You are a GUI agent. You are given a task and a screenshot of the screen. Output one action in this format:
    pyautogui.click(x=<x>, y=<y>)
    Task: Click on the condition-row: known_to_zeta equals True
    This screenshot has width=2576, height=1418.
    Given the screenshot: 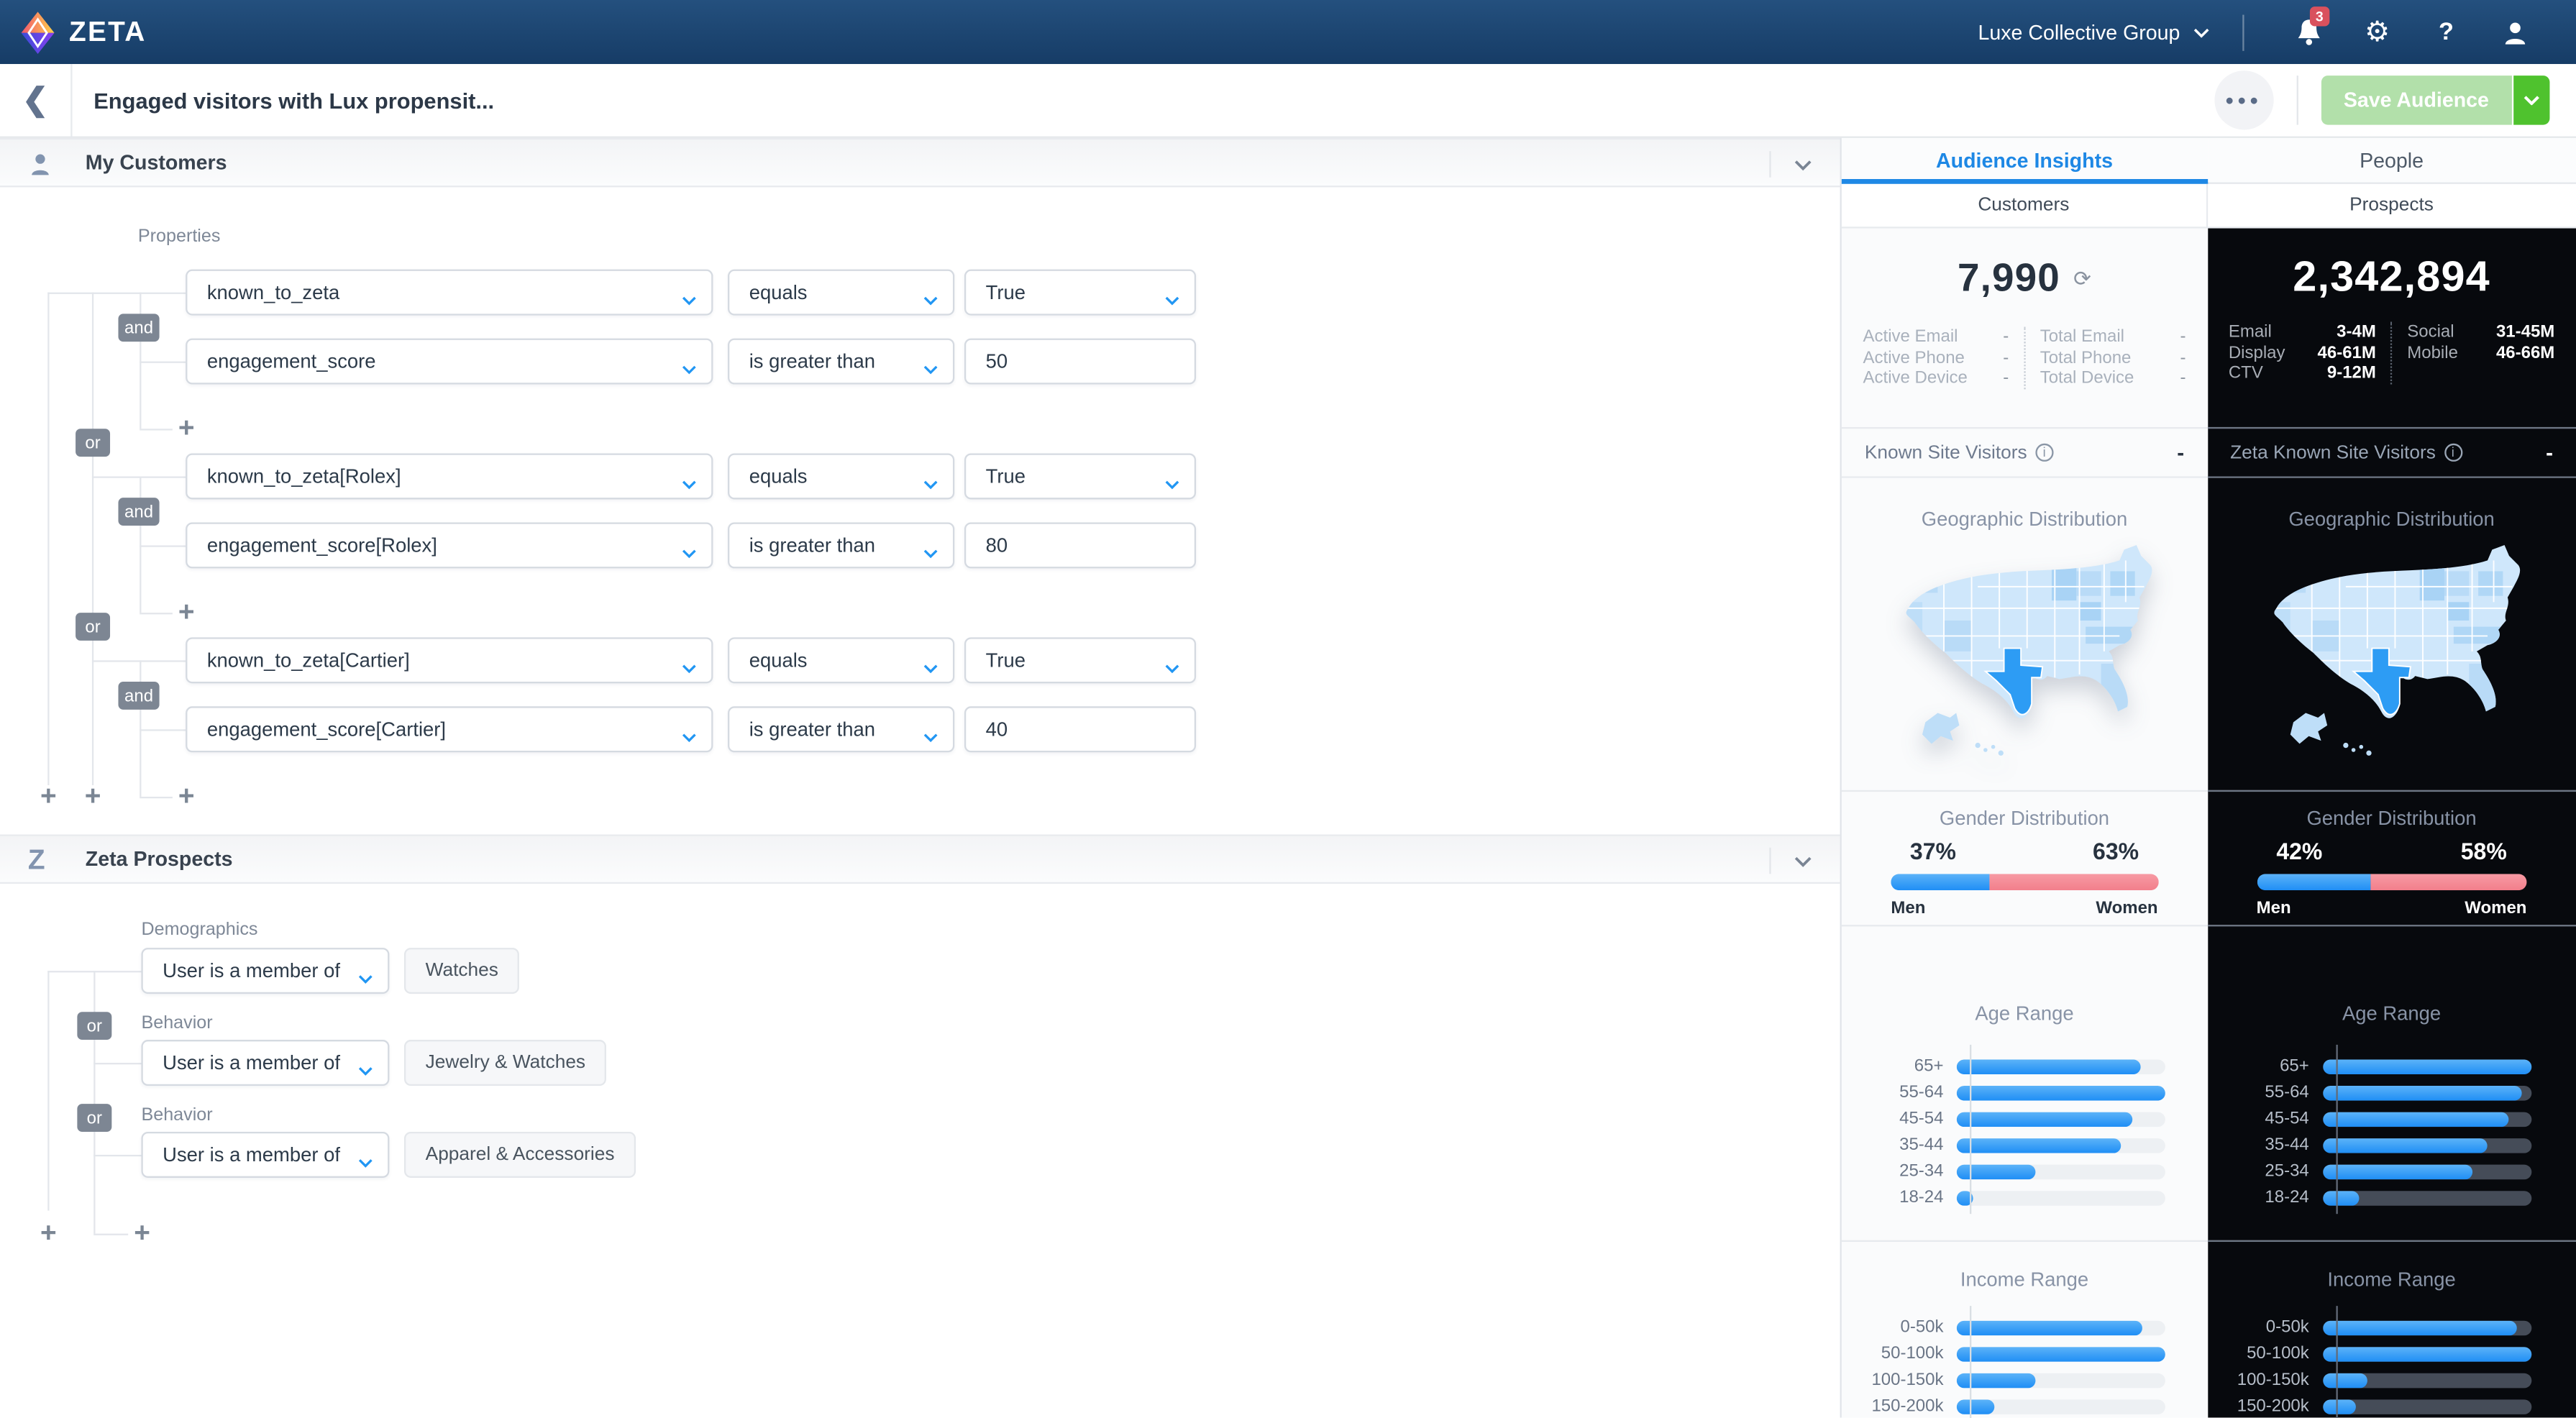 What is the action you would take?
    pyautogui.click(x=691, y=292)
    